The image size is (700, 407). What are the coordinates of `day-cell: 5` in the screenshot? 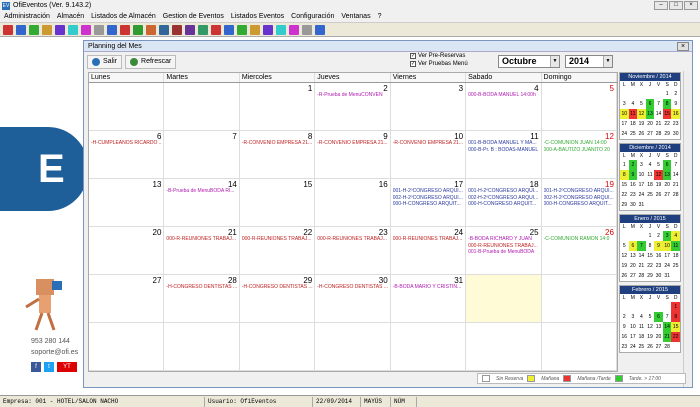 It's located at (579, 106).